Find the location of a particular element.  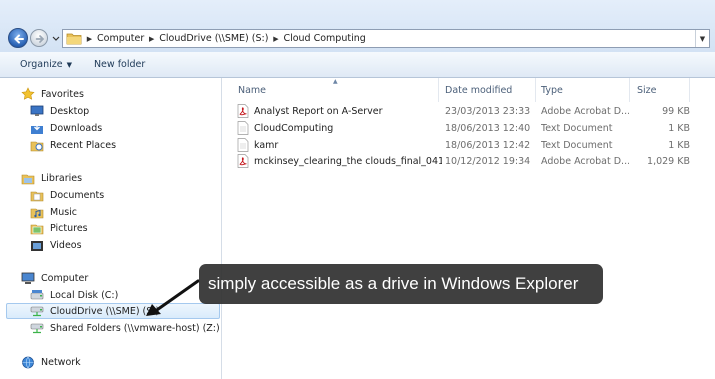

nav-item-videos: Videos is located at coordinates (55, 245).